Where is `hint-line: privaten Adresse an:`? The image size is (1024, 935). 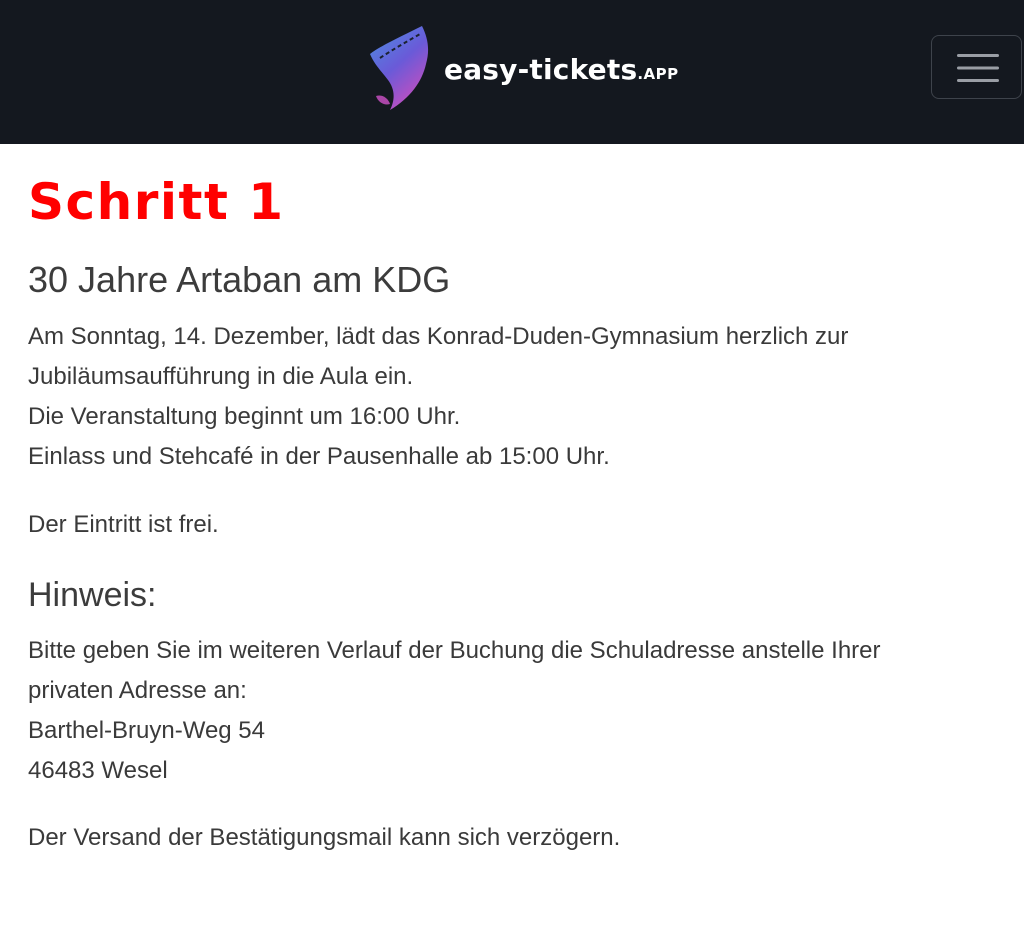
hint-line: privaten Adresse an: is located at coordinates (137, 690).